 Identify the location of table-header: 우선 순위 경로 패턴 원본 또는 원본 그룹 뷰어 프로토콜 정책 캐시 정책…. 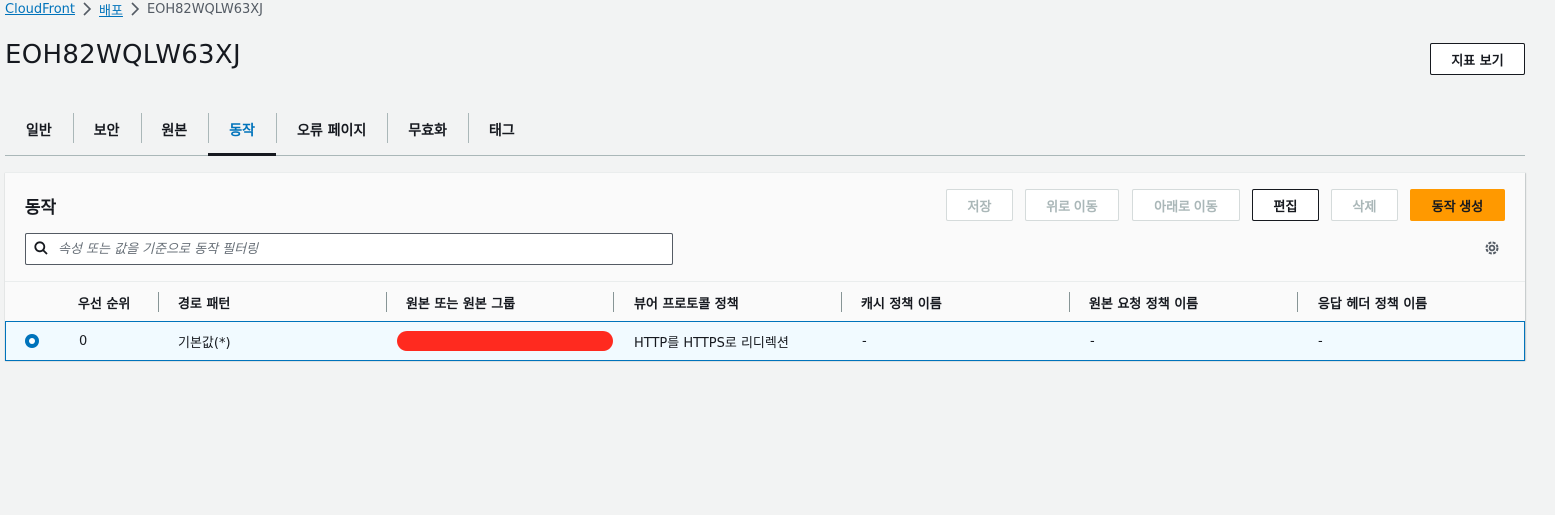
(765, 301).